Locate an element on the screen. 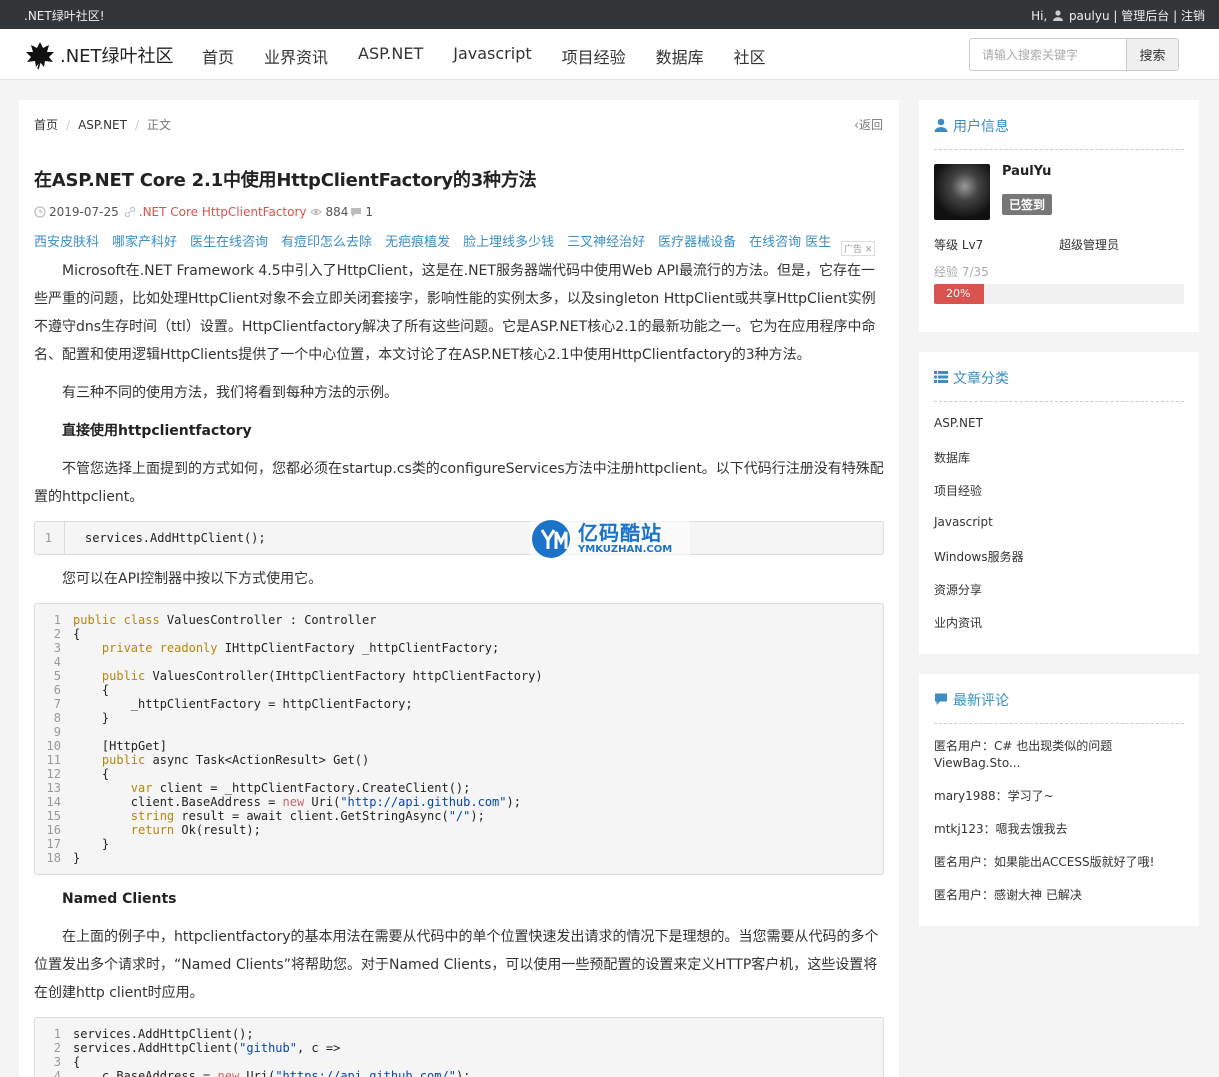  avatar is located at coordinates (962, 192).